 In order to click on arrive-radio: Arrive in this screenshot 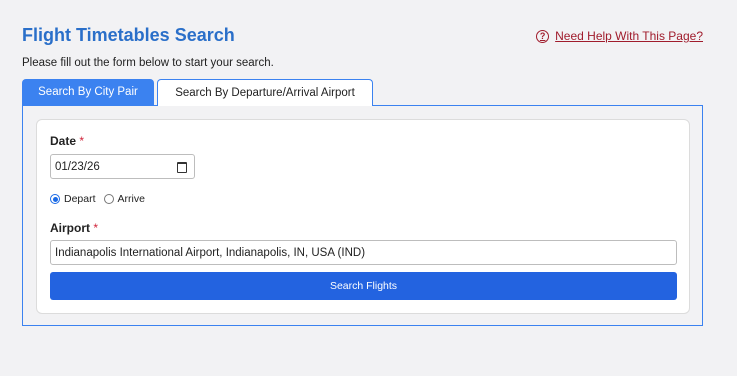, I will do `click(124, 199)`.